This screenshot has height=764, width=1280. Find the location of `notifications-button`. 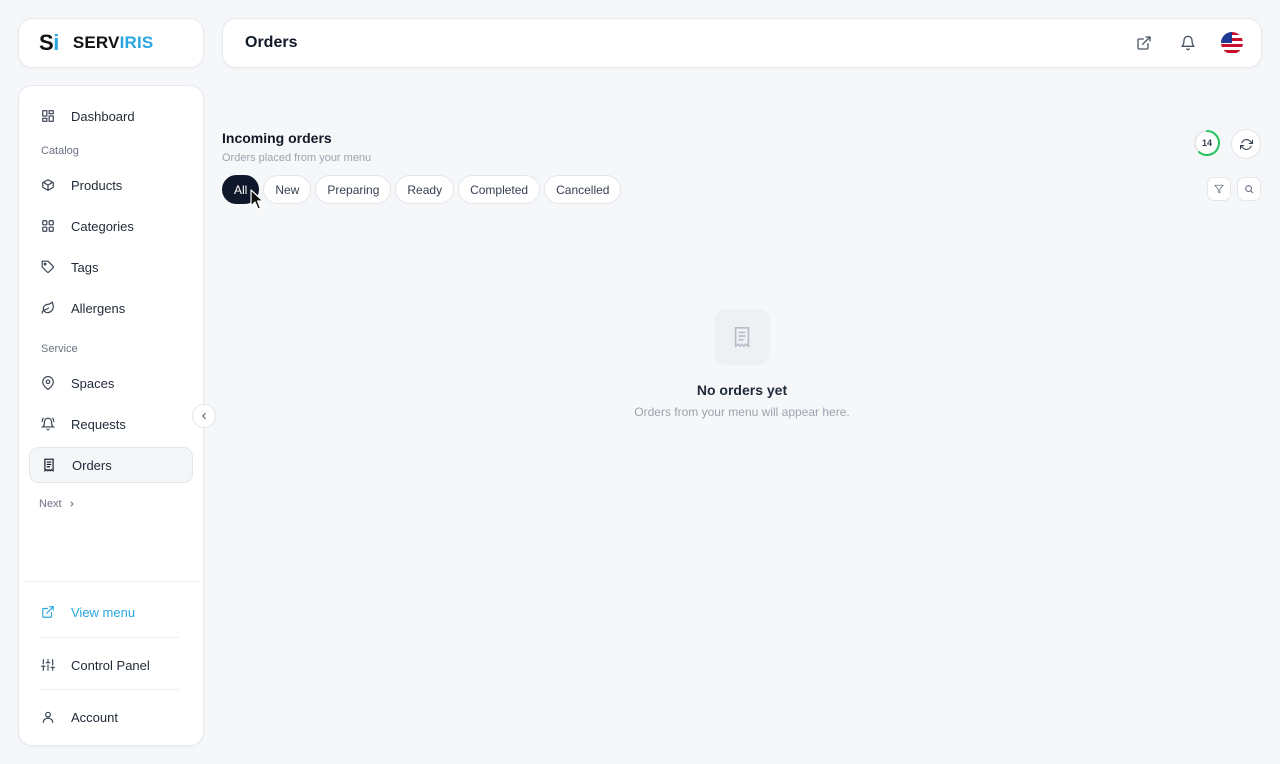

notifications-button is located at coordinates (1188, 43).